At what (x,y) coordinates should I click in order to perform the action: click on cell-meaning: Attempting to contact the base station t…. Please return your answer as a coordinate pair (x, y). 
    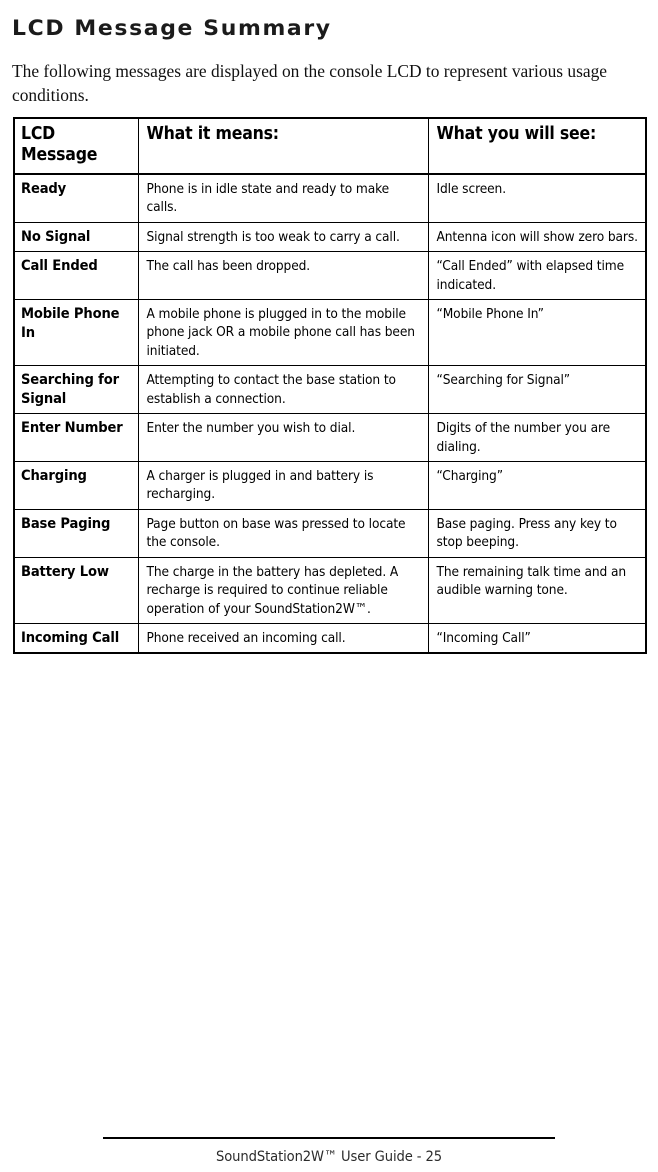
    Looking at the image, I should click on (283, 390).